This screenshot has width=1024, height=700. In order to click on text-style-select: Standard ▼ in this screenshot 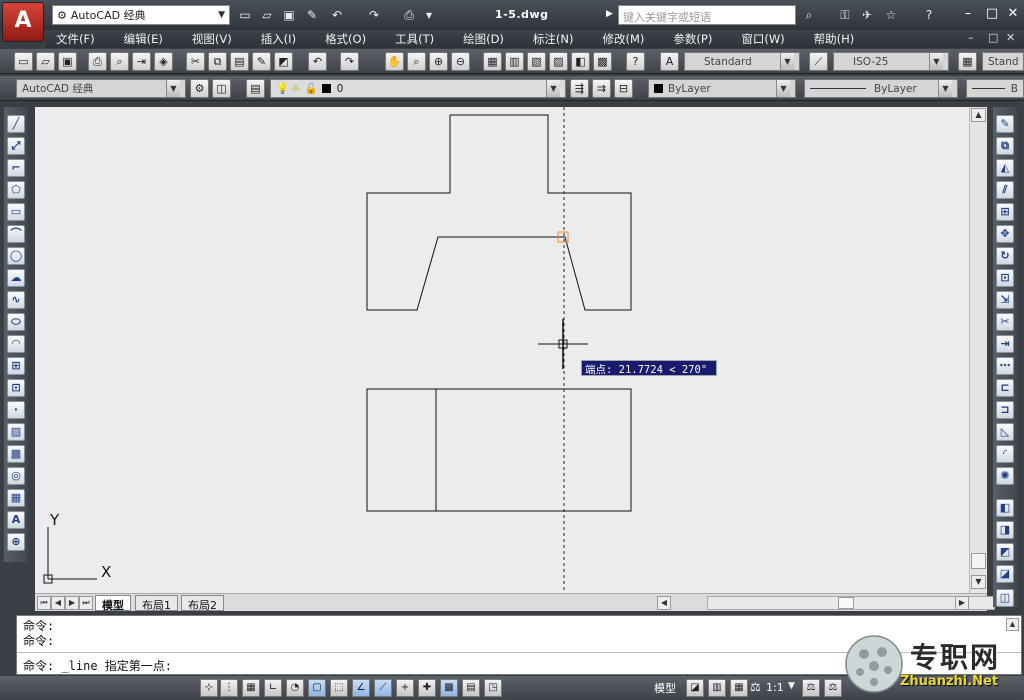, I will do `click(742, 61)`.